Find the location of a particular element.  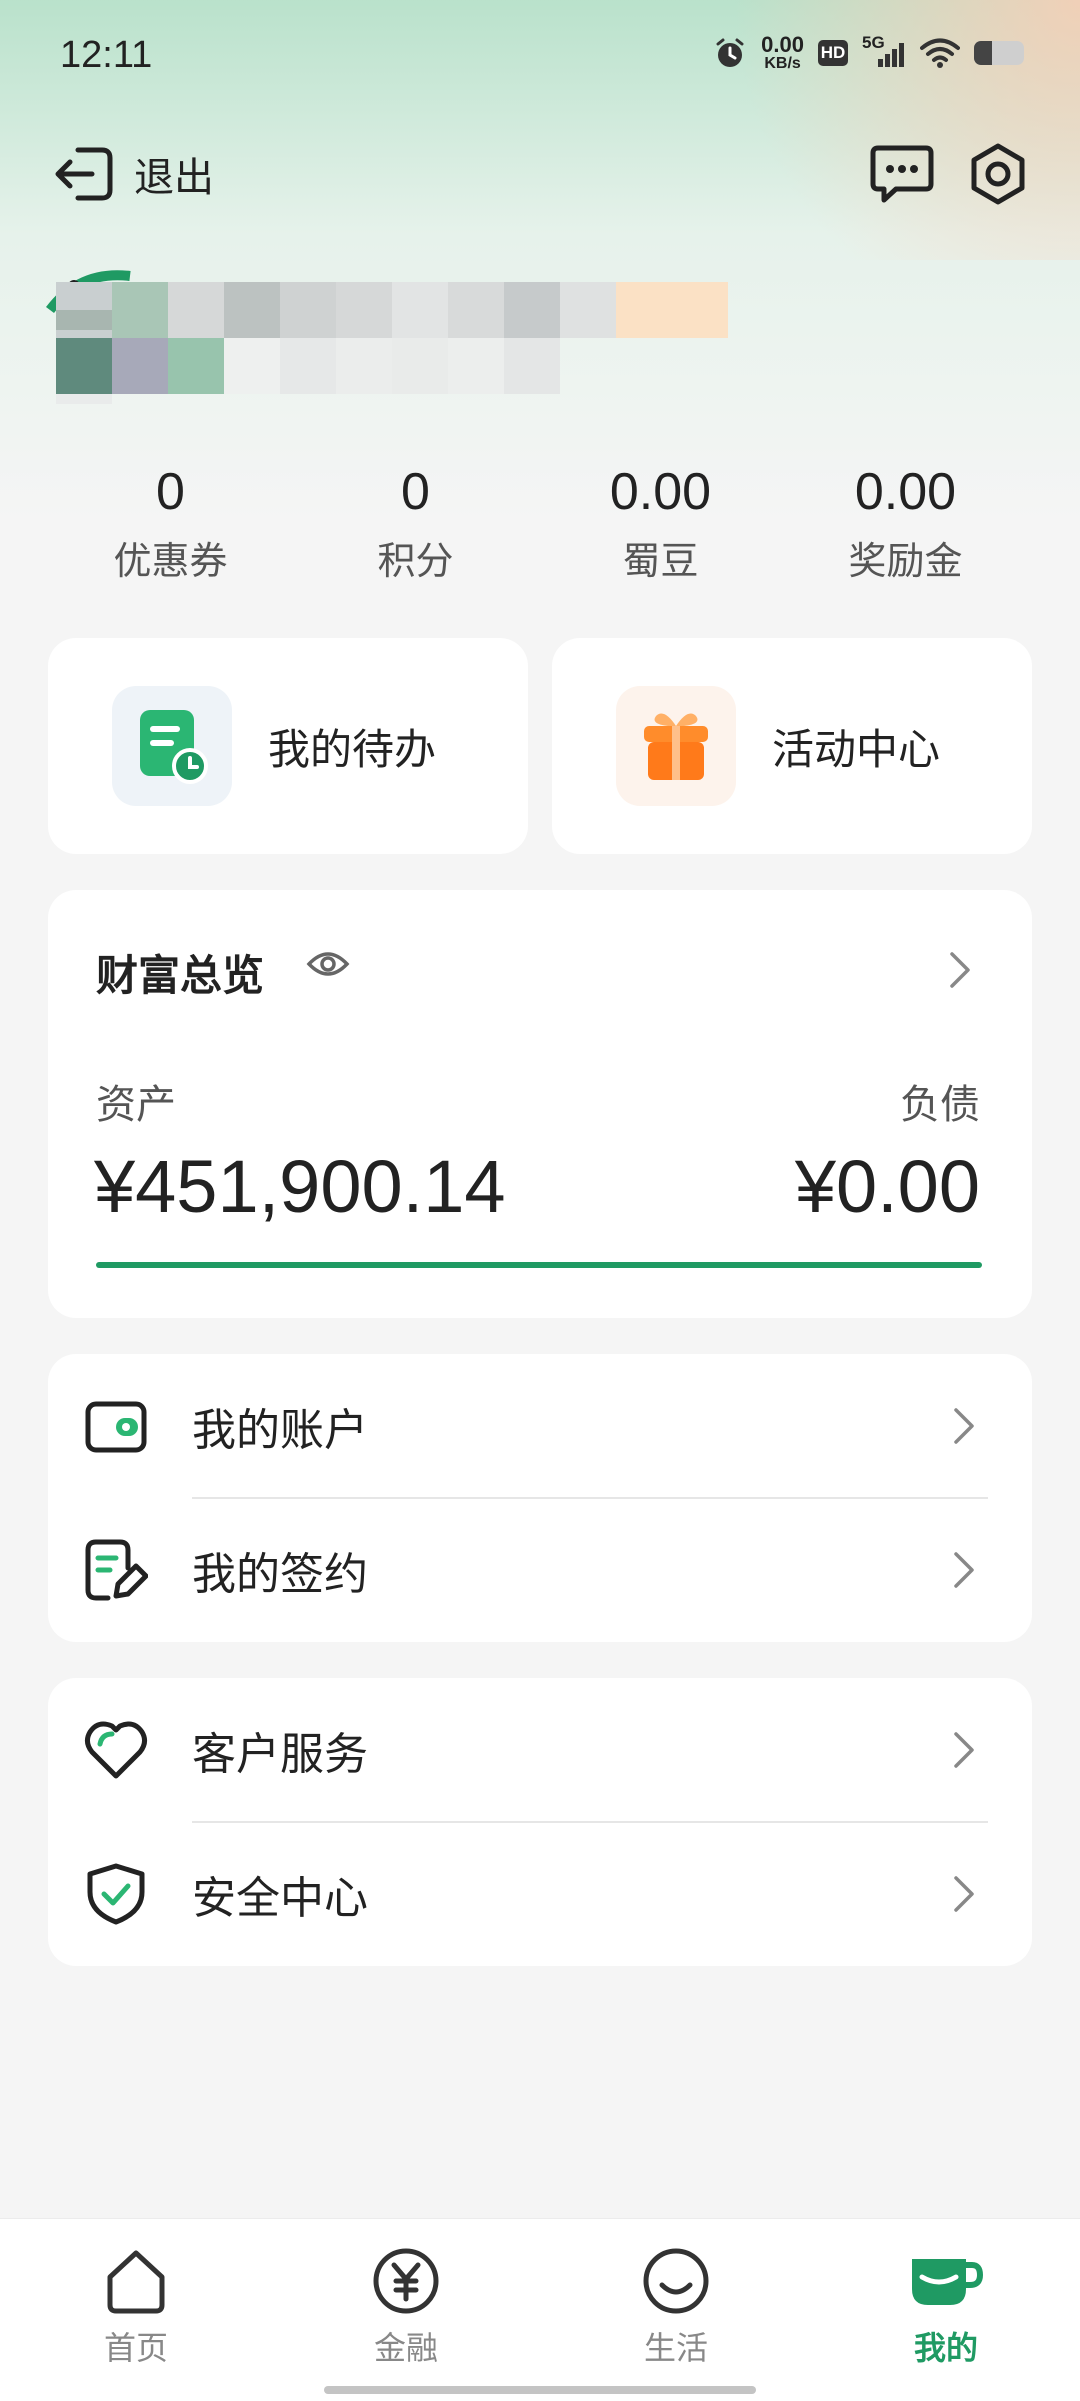

nav-label: 我的 is located at coordinates (945, 2348).